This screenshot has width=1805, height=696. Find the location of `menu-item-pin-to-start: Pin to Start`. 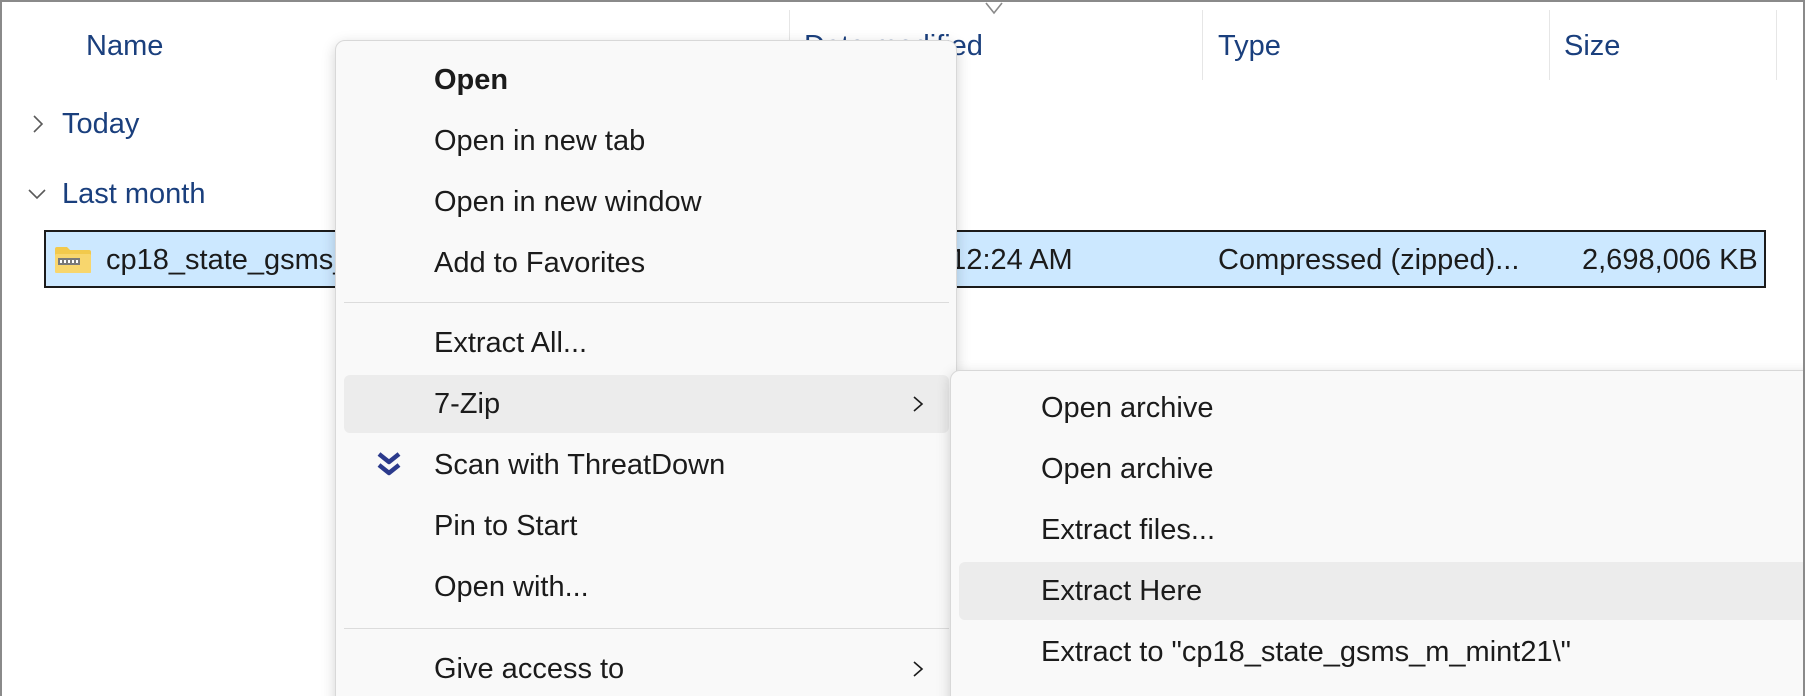

menu-item-pin-to-start: Pin to Start is located at coordinates (646, 526).